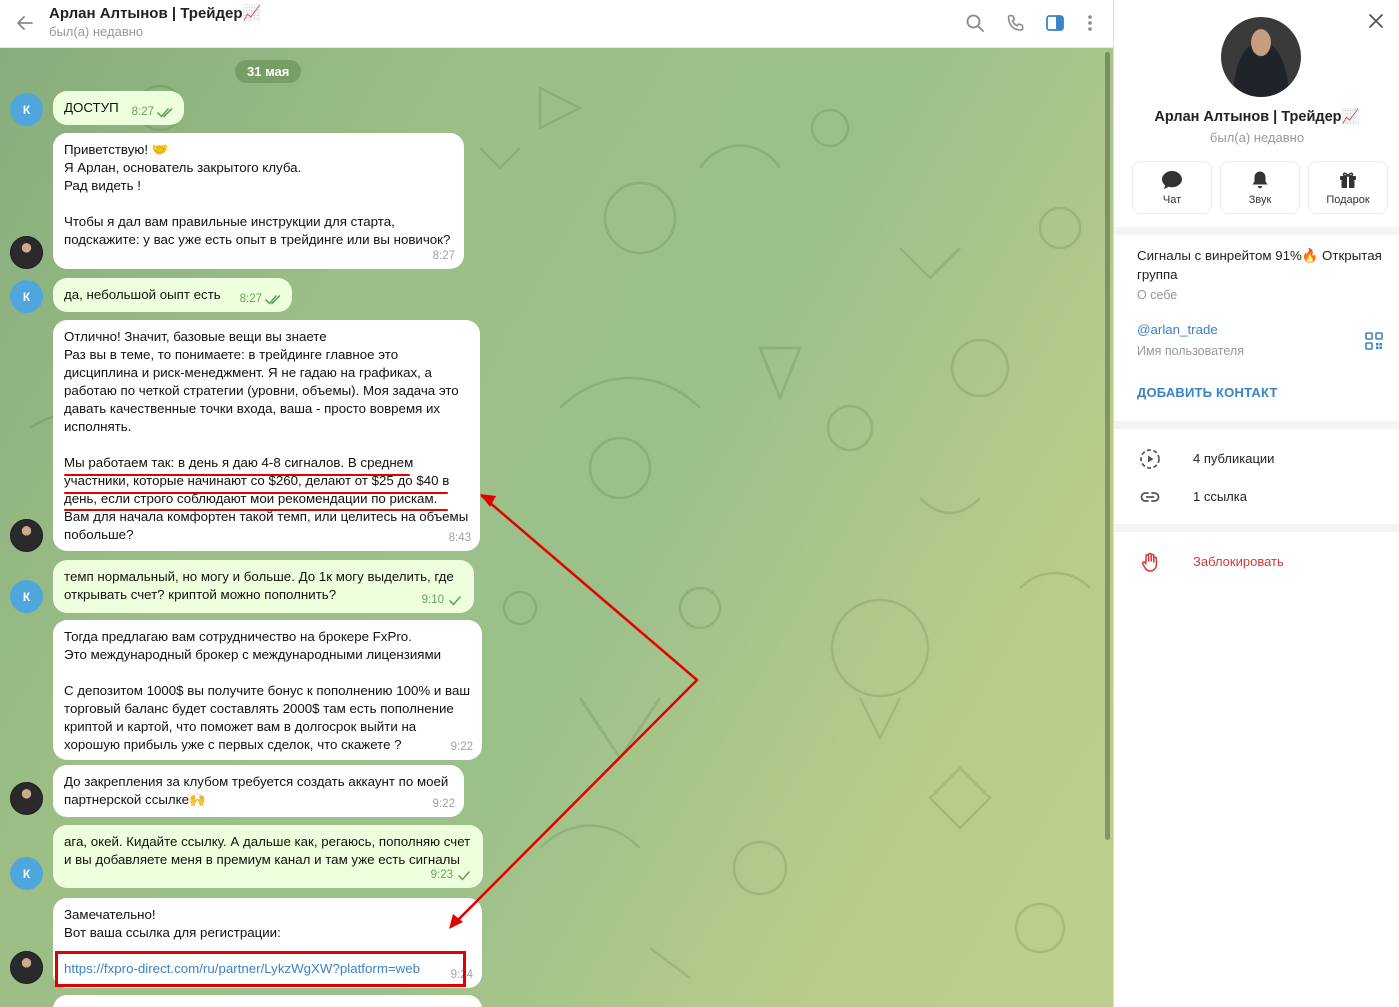  Describe the element at coordinates (441, 875) in the screenshot. I see `message-time: 9:23` at that location.